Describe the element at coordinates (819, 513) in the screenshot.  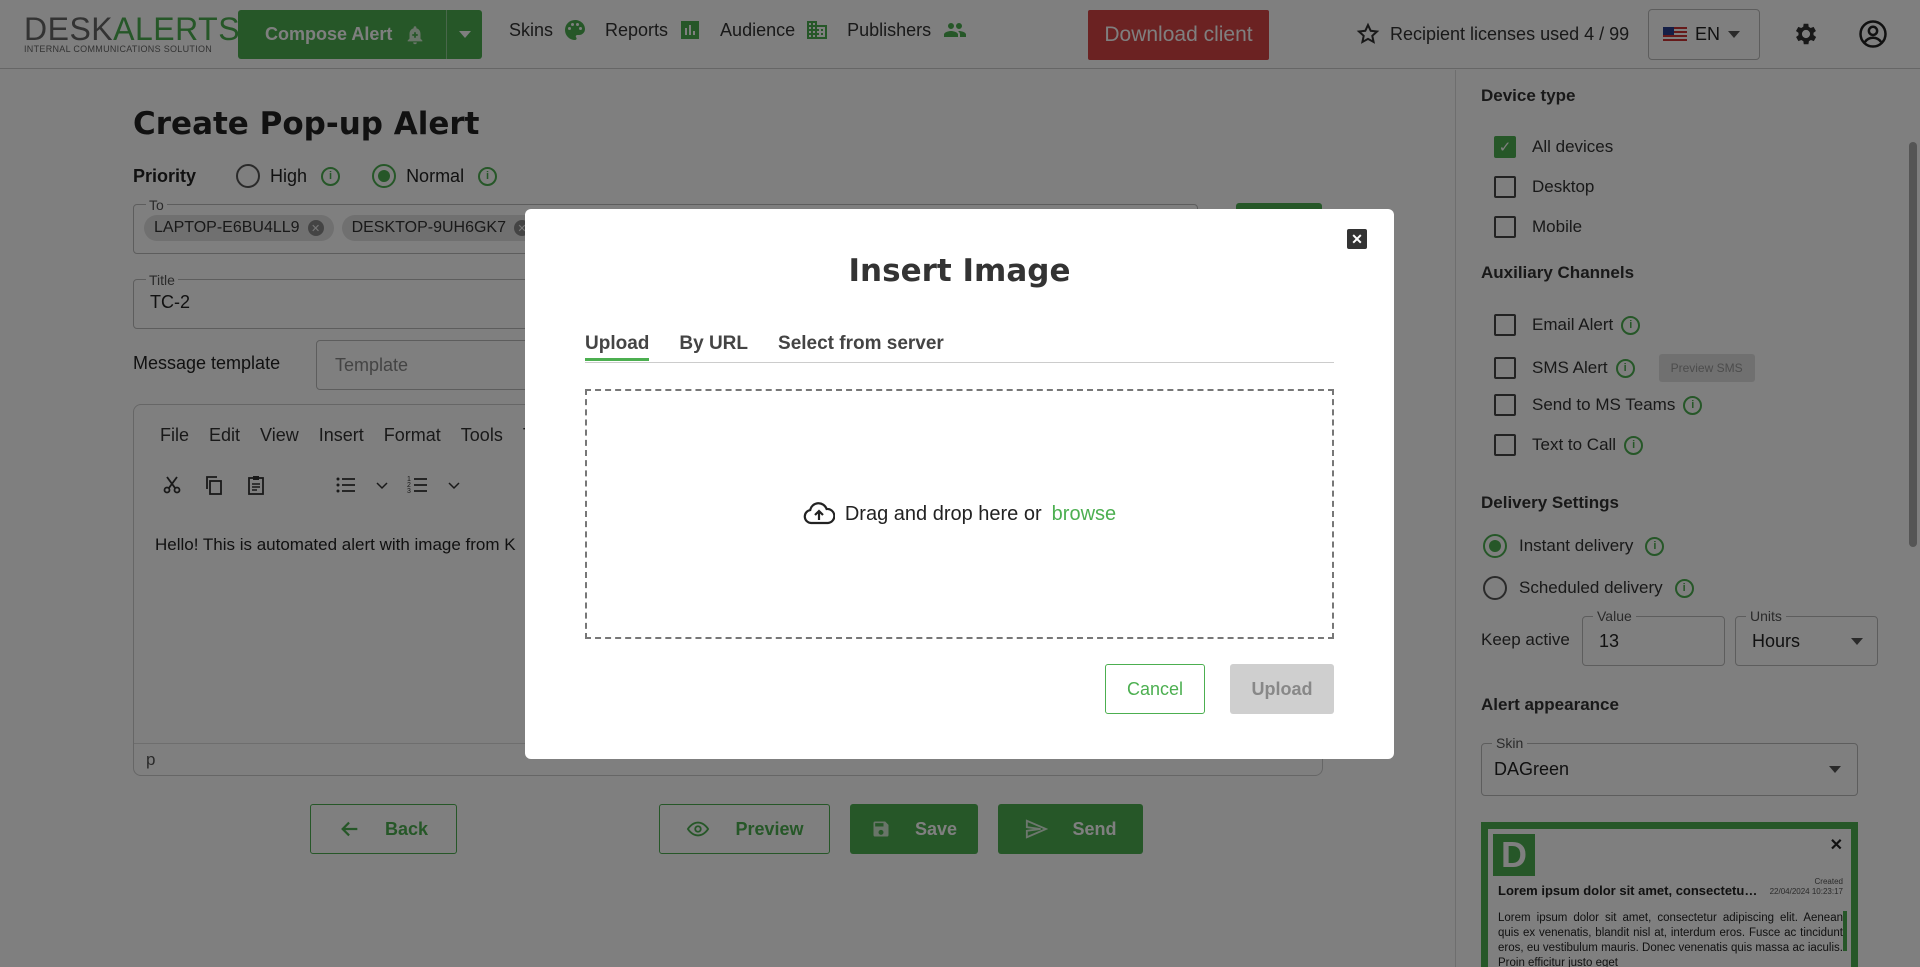
I see `cloud-upload-icon` at that location.